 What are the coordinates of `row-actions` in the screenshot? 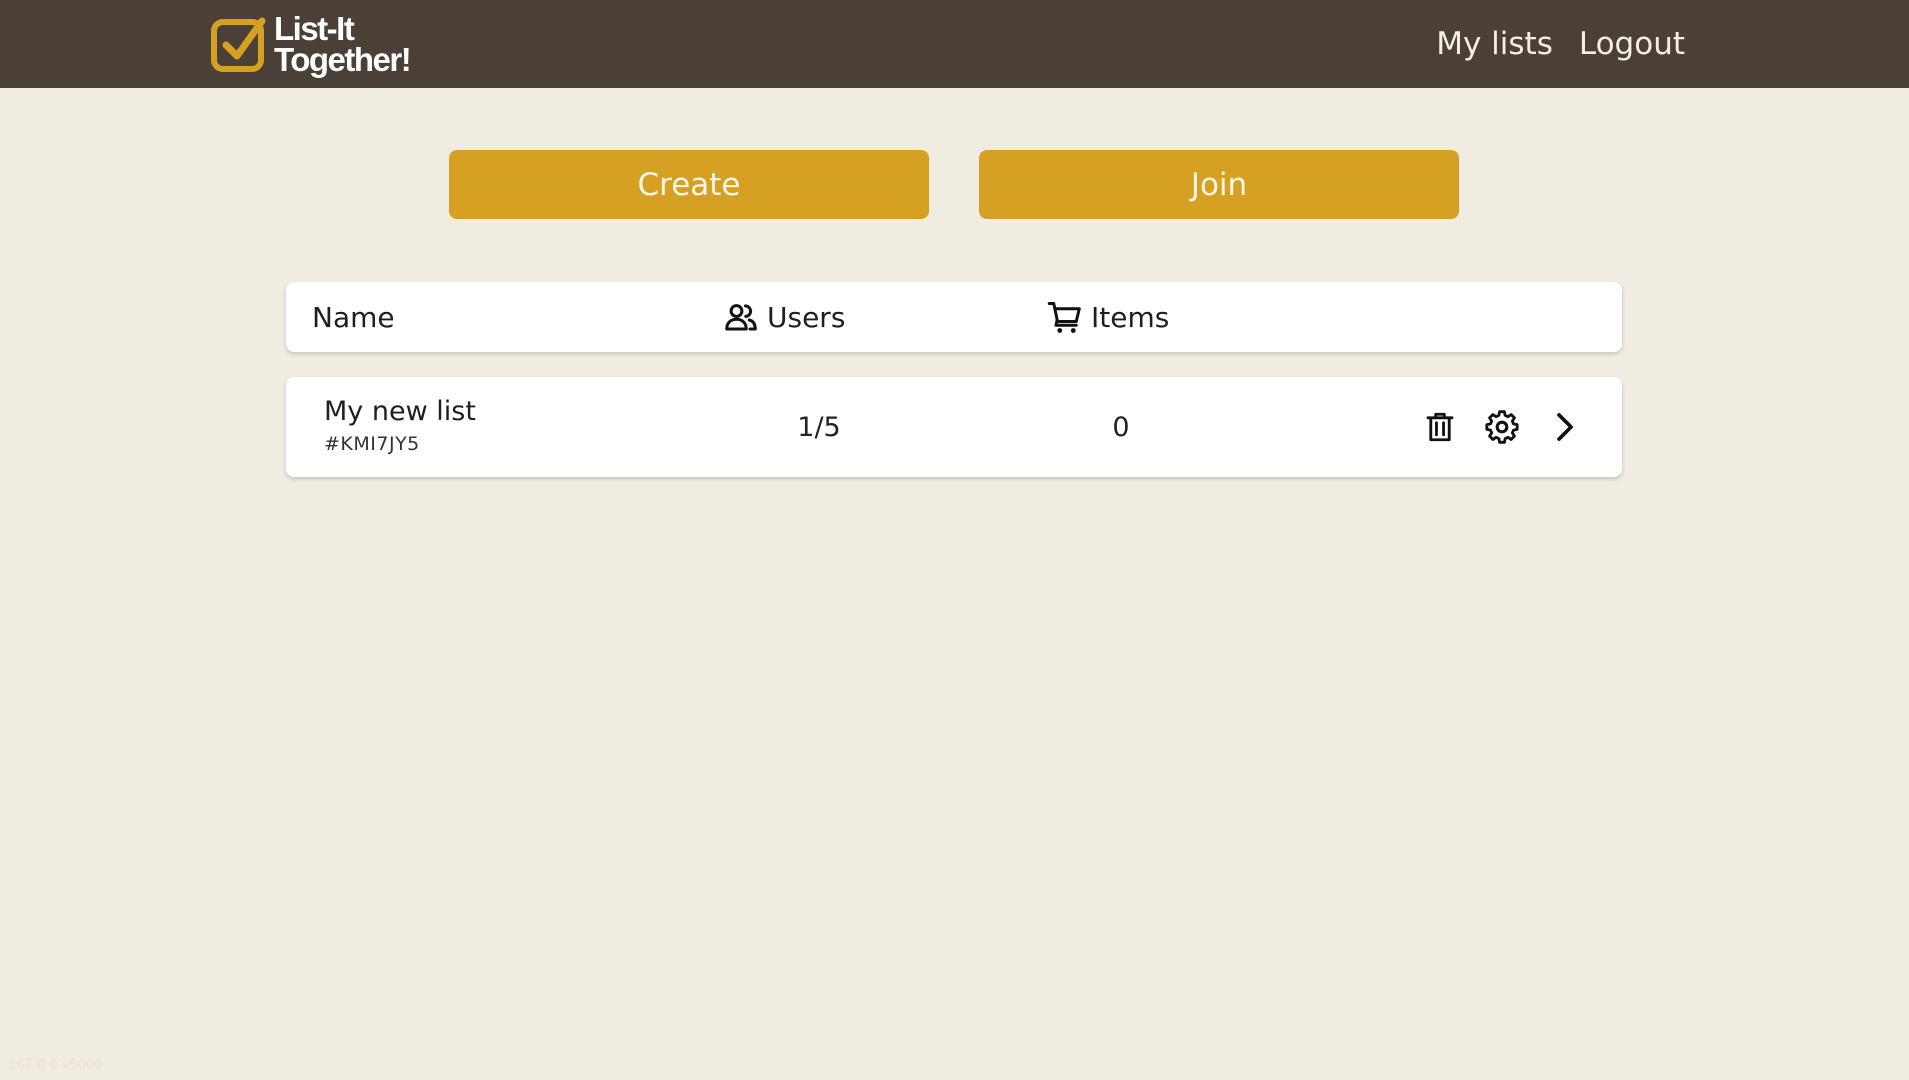 It's located at (1515, 427).